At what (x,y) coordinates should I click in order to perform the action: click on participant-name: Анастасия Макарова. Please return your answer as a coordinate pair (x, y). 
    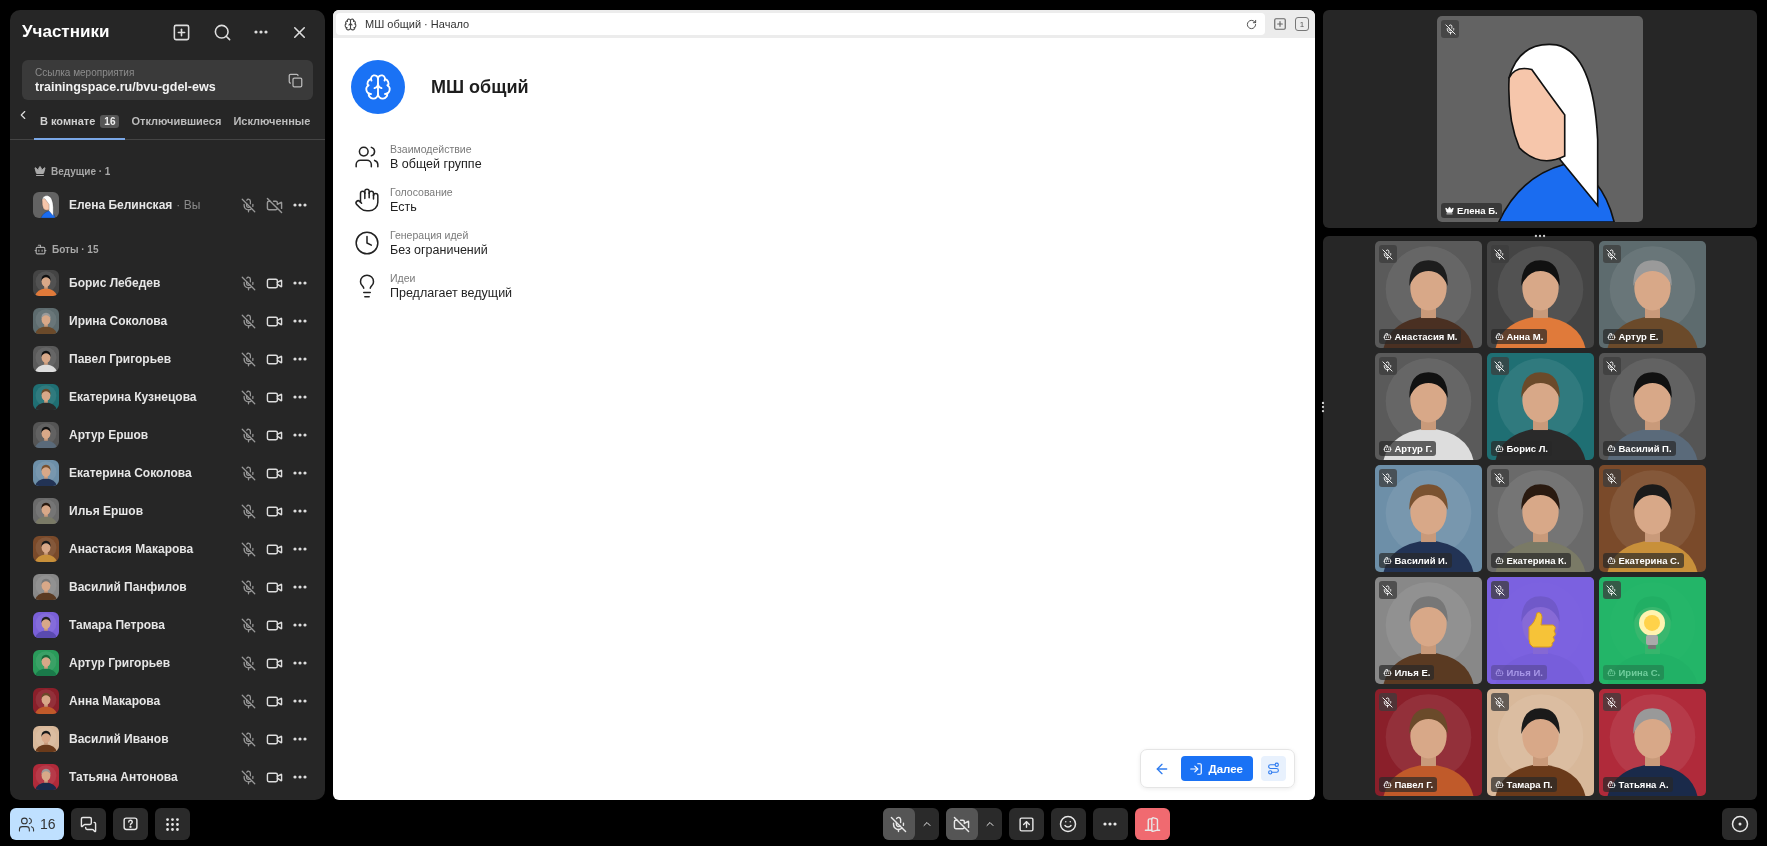
    Looking at the image, I should click on (131, 549).